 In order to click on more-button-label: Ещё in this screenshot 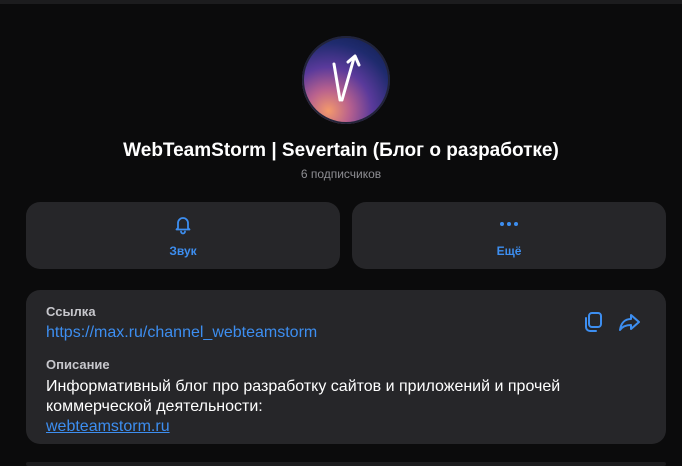, I will do `click(509, 251)`.